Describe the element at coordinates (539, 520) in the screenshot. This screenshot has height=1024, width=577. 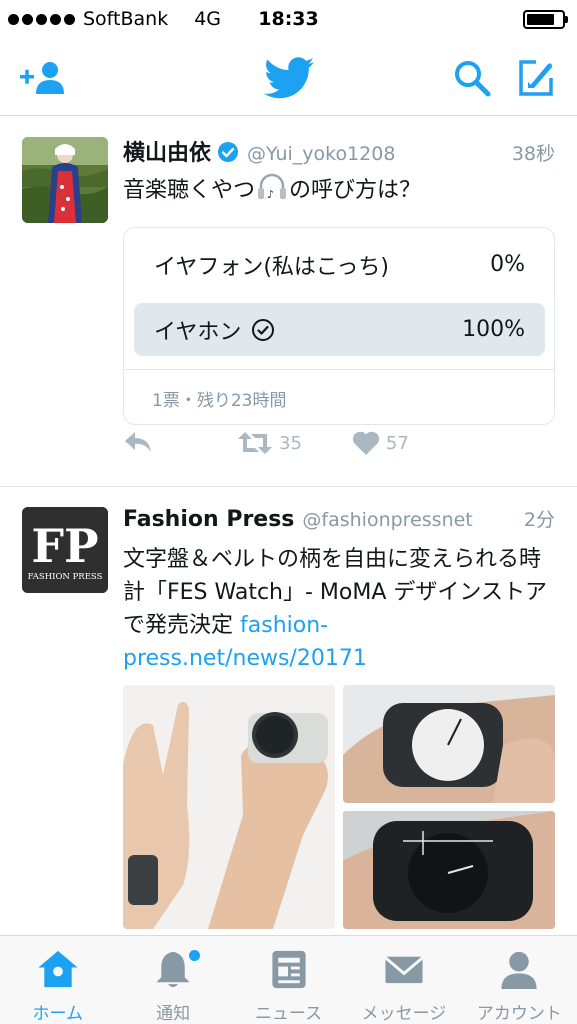
I see `tweet-timestamp: 2分` at that location.